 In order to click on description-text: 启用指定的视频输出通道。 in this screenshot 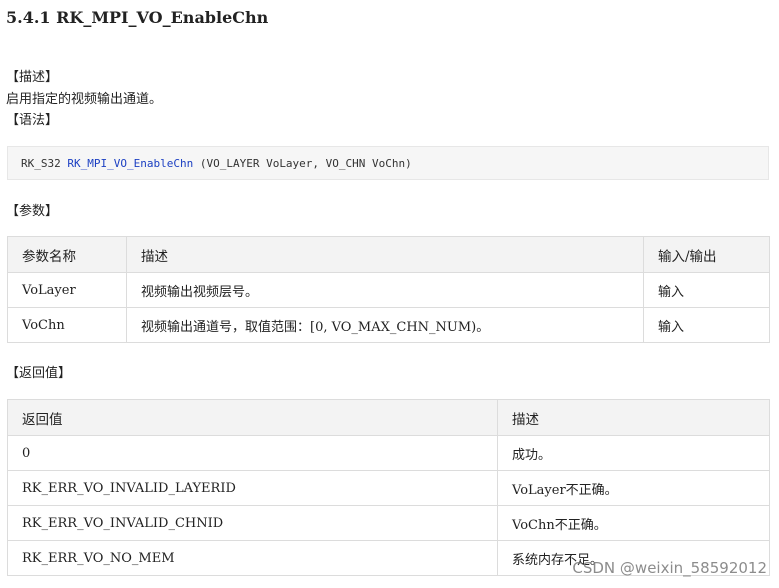, I will do `click(84, 99)`.